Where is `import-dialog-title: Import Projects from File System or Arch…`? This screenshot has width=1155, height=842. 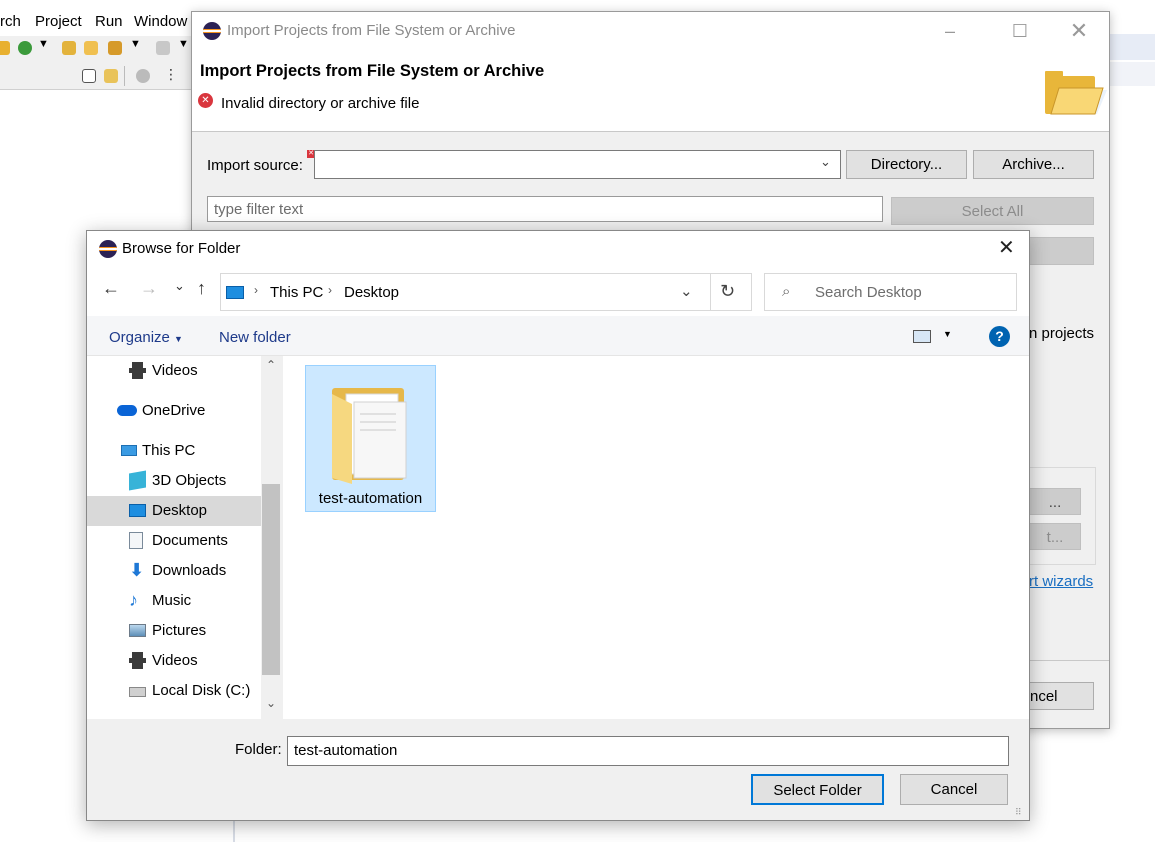
import-dialog-title: Import Projects from File System or Arch… is located at coordinates (371, 30).